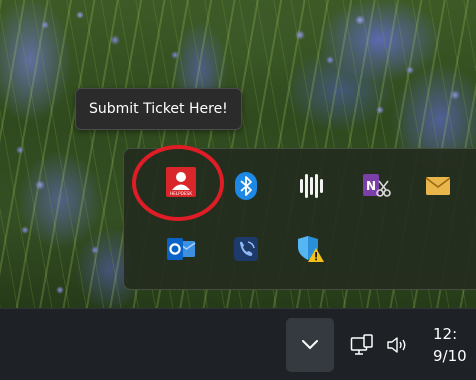 This screenshot has height=380, width=476. What do you see at coordinates (438, 186) in the screenshot?
I see `mail-icon` at bounding box center [438, 186].